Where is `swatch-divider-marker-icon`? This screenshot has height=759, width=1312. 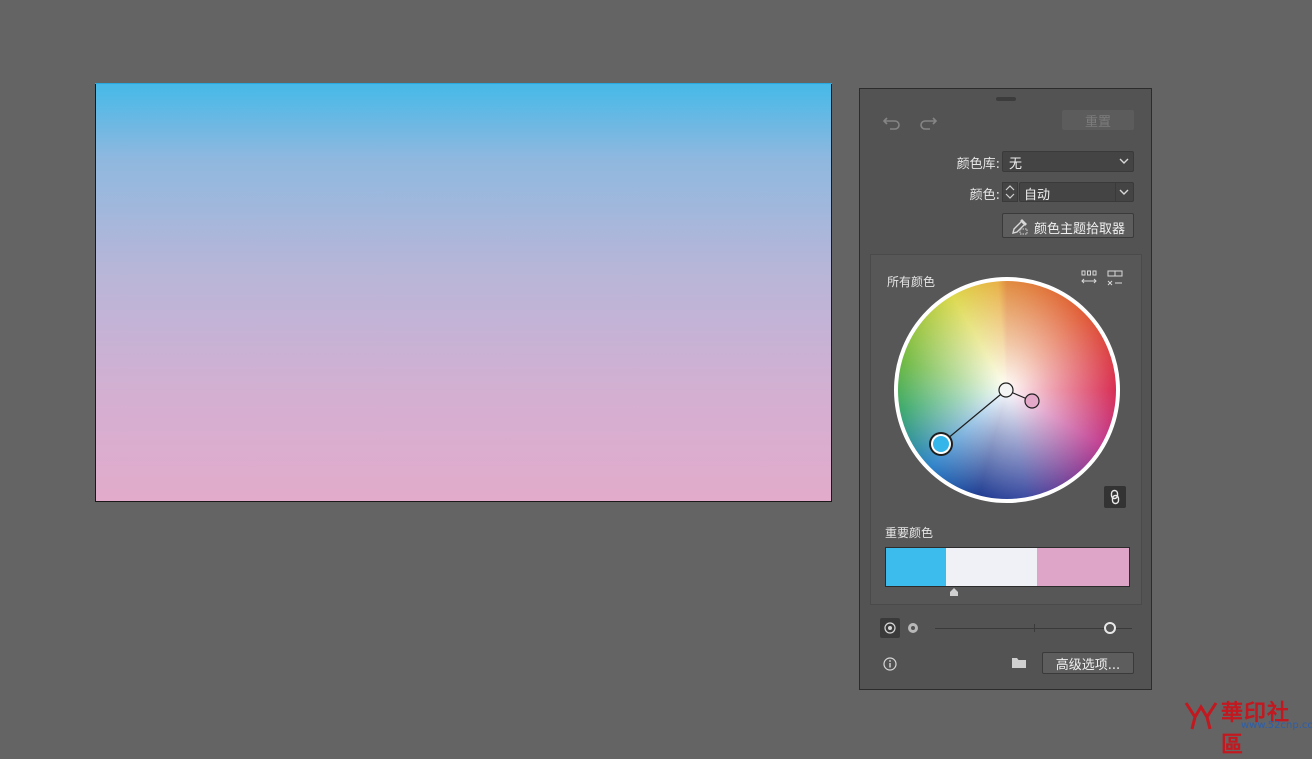 swatch-divider-marker-icon is located at coordinates (954, 592).